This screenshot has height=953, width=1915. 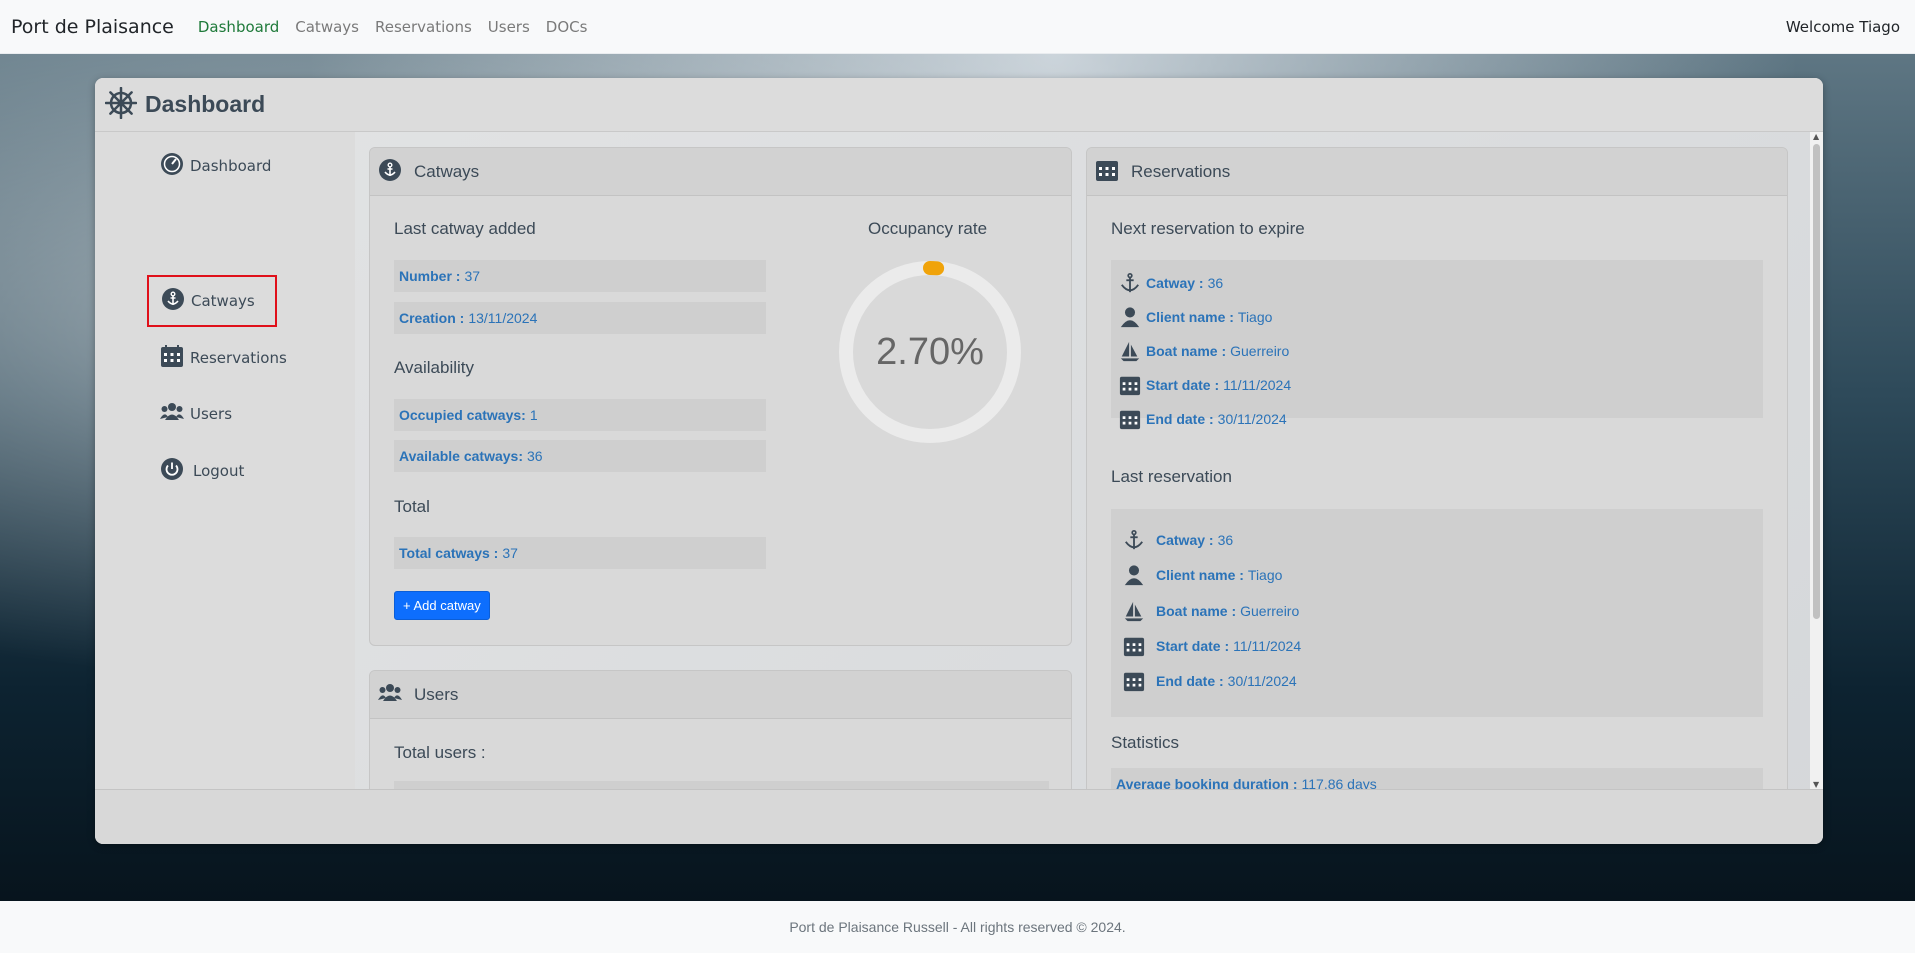 What do you see at coordinates (121, 104) in the screenshot?
I see `ship-wheel-icon` at bounding box center [121, 104].